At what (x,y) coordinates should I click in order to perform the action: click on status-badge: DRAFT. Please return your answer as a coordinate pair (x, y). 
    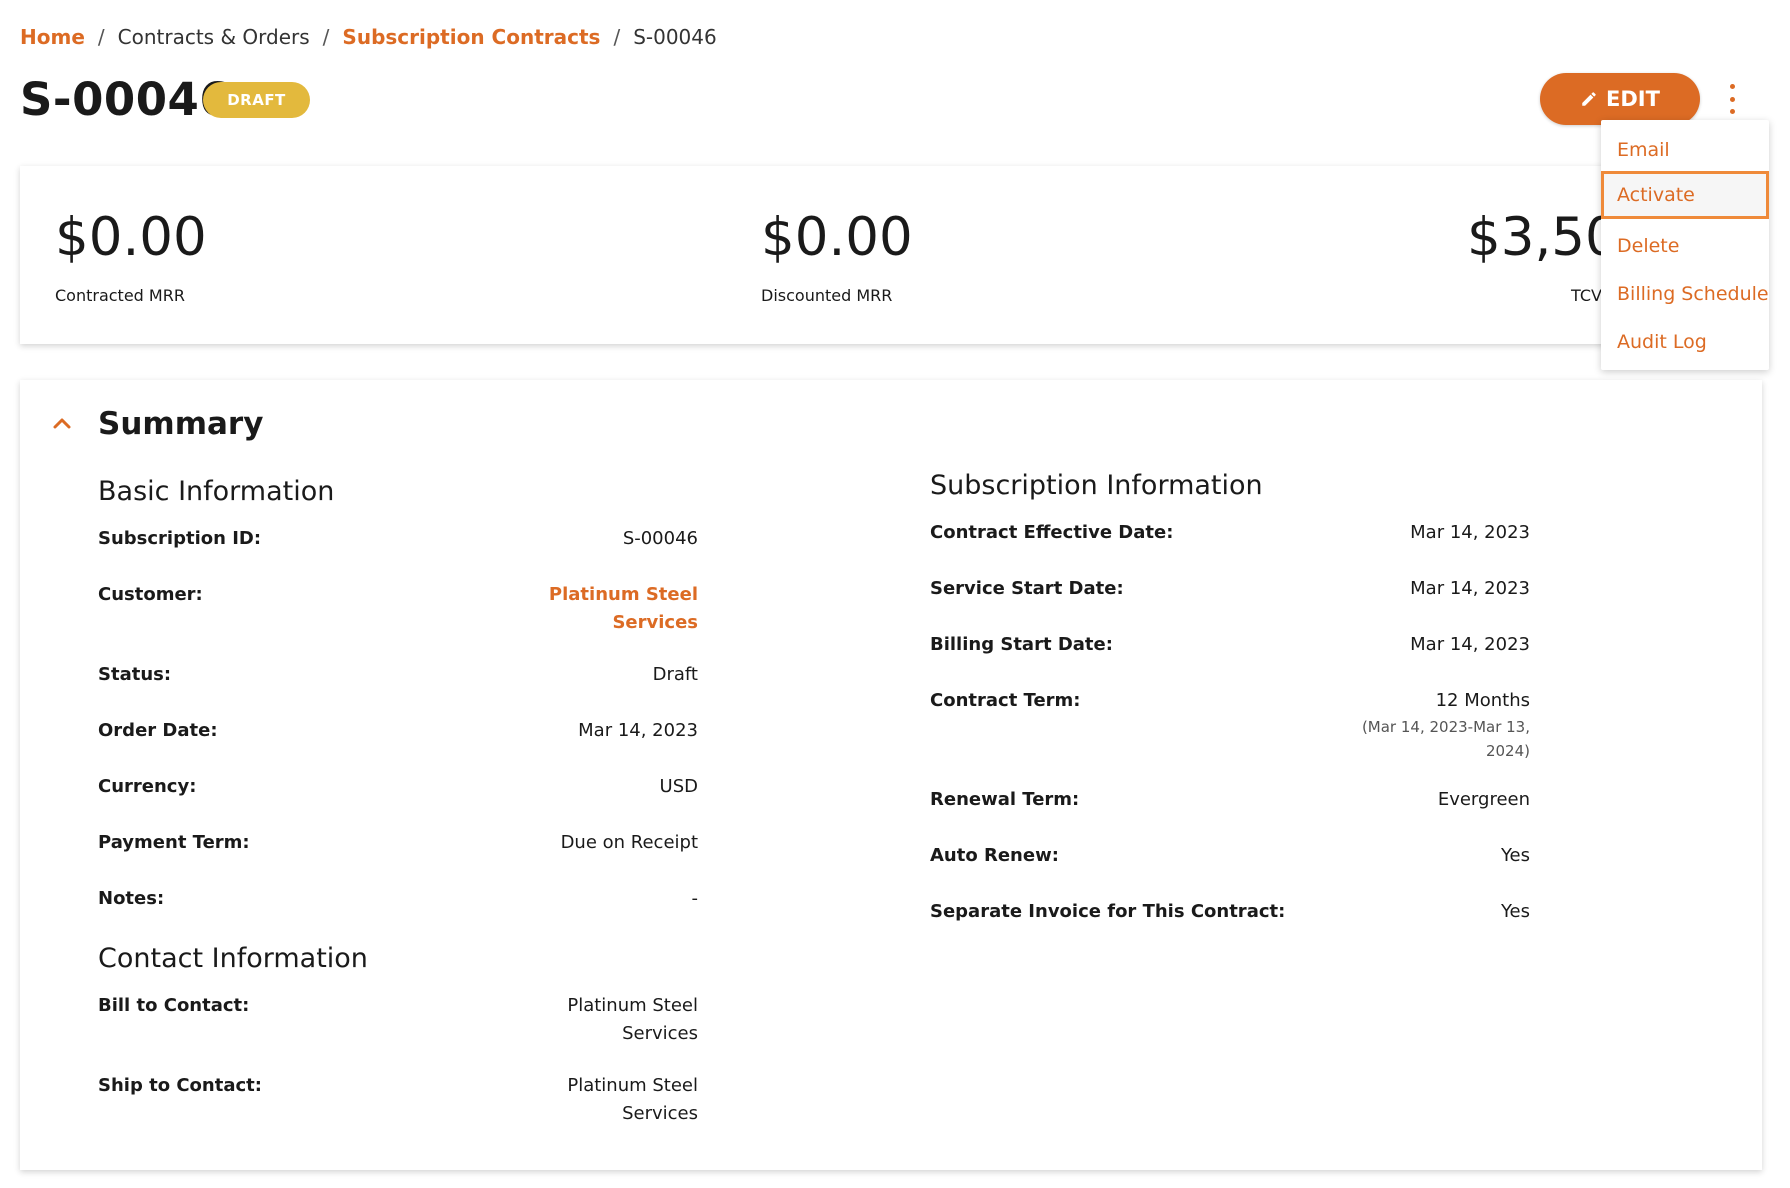
    Looking at the image, I should click on (256, 100).